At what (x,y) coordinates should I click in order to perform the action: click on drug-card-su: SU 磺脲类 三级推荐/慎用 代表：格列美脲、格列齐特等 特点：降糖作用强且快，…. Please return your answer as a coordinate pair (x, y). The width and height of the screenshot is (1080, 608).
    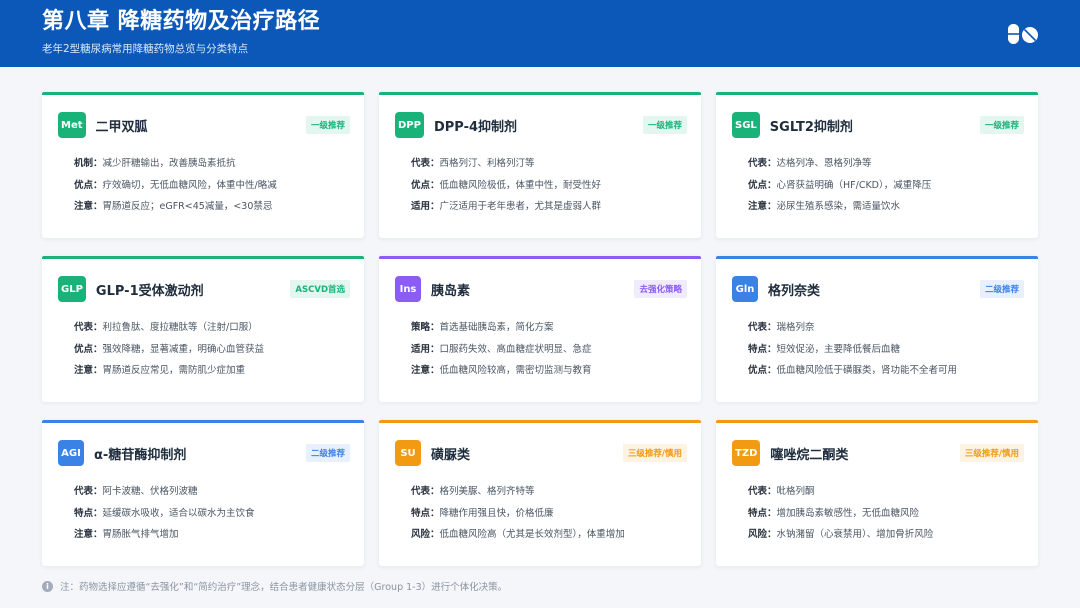
    Looking at the image, I should click on (540, 493).